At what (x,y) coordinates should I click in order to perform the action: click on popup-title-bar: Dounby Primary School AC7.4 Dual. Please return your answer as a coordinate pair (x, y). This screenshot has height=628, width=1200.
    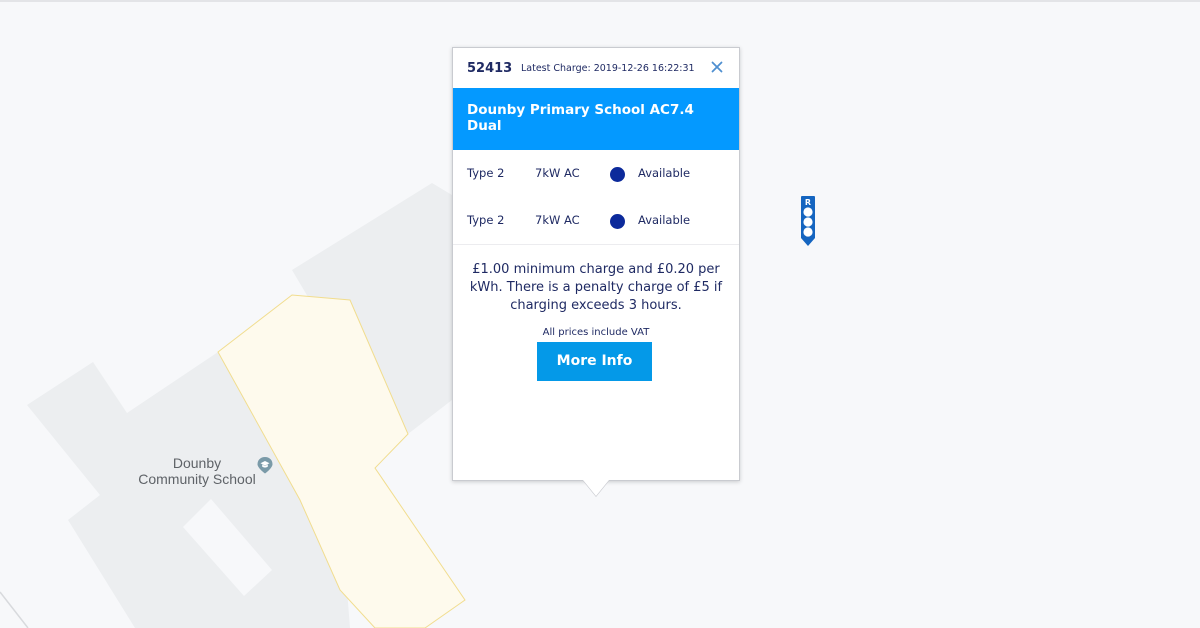
    Looking at the image, I should click on (596, 119).